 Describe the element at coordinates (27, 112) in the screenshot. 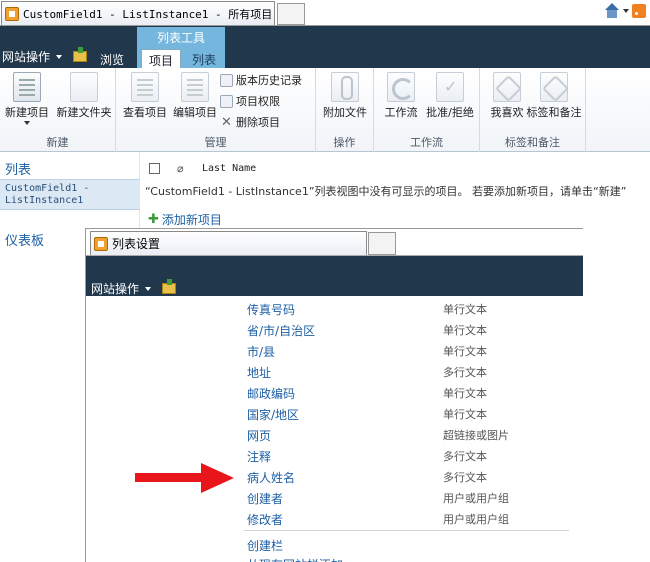

I see `new-item-label: 新建项目` at that location.